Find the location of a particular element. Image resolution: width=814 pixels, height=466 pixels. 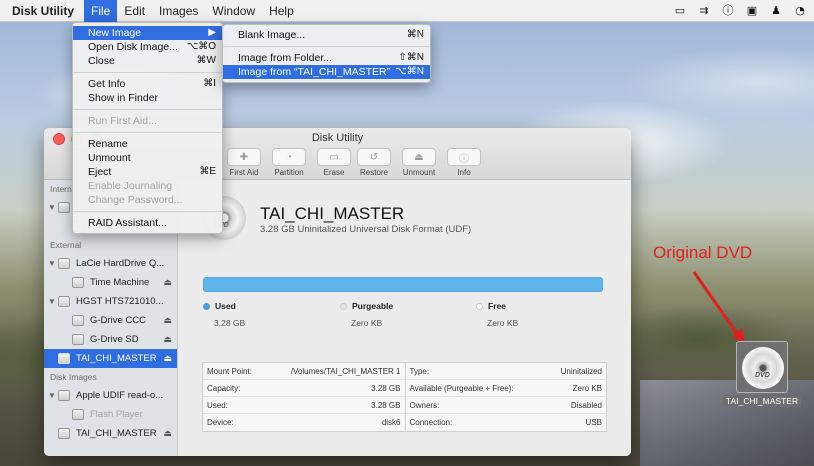

stethoscope-icon: ✚ is located at coordinates (244, 157).